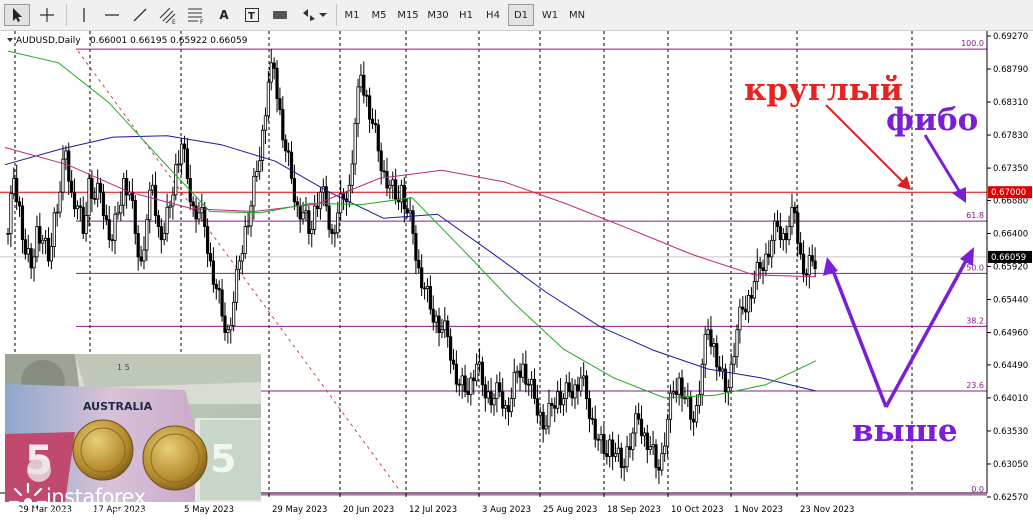  What do you see at coordinates (550, 15) in the screenshot?
I see `timeframe-w1: W1` at bounding box center [550, 15].